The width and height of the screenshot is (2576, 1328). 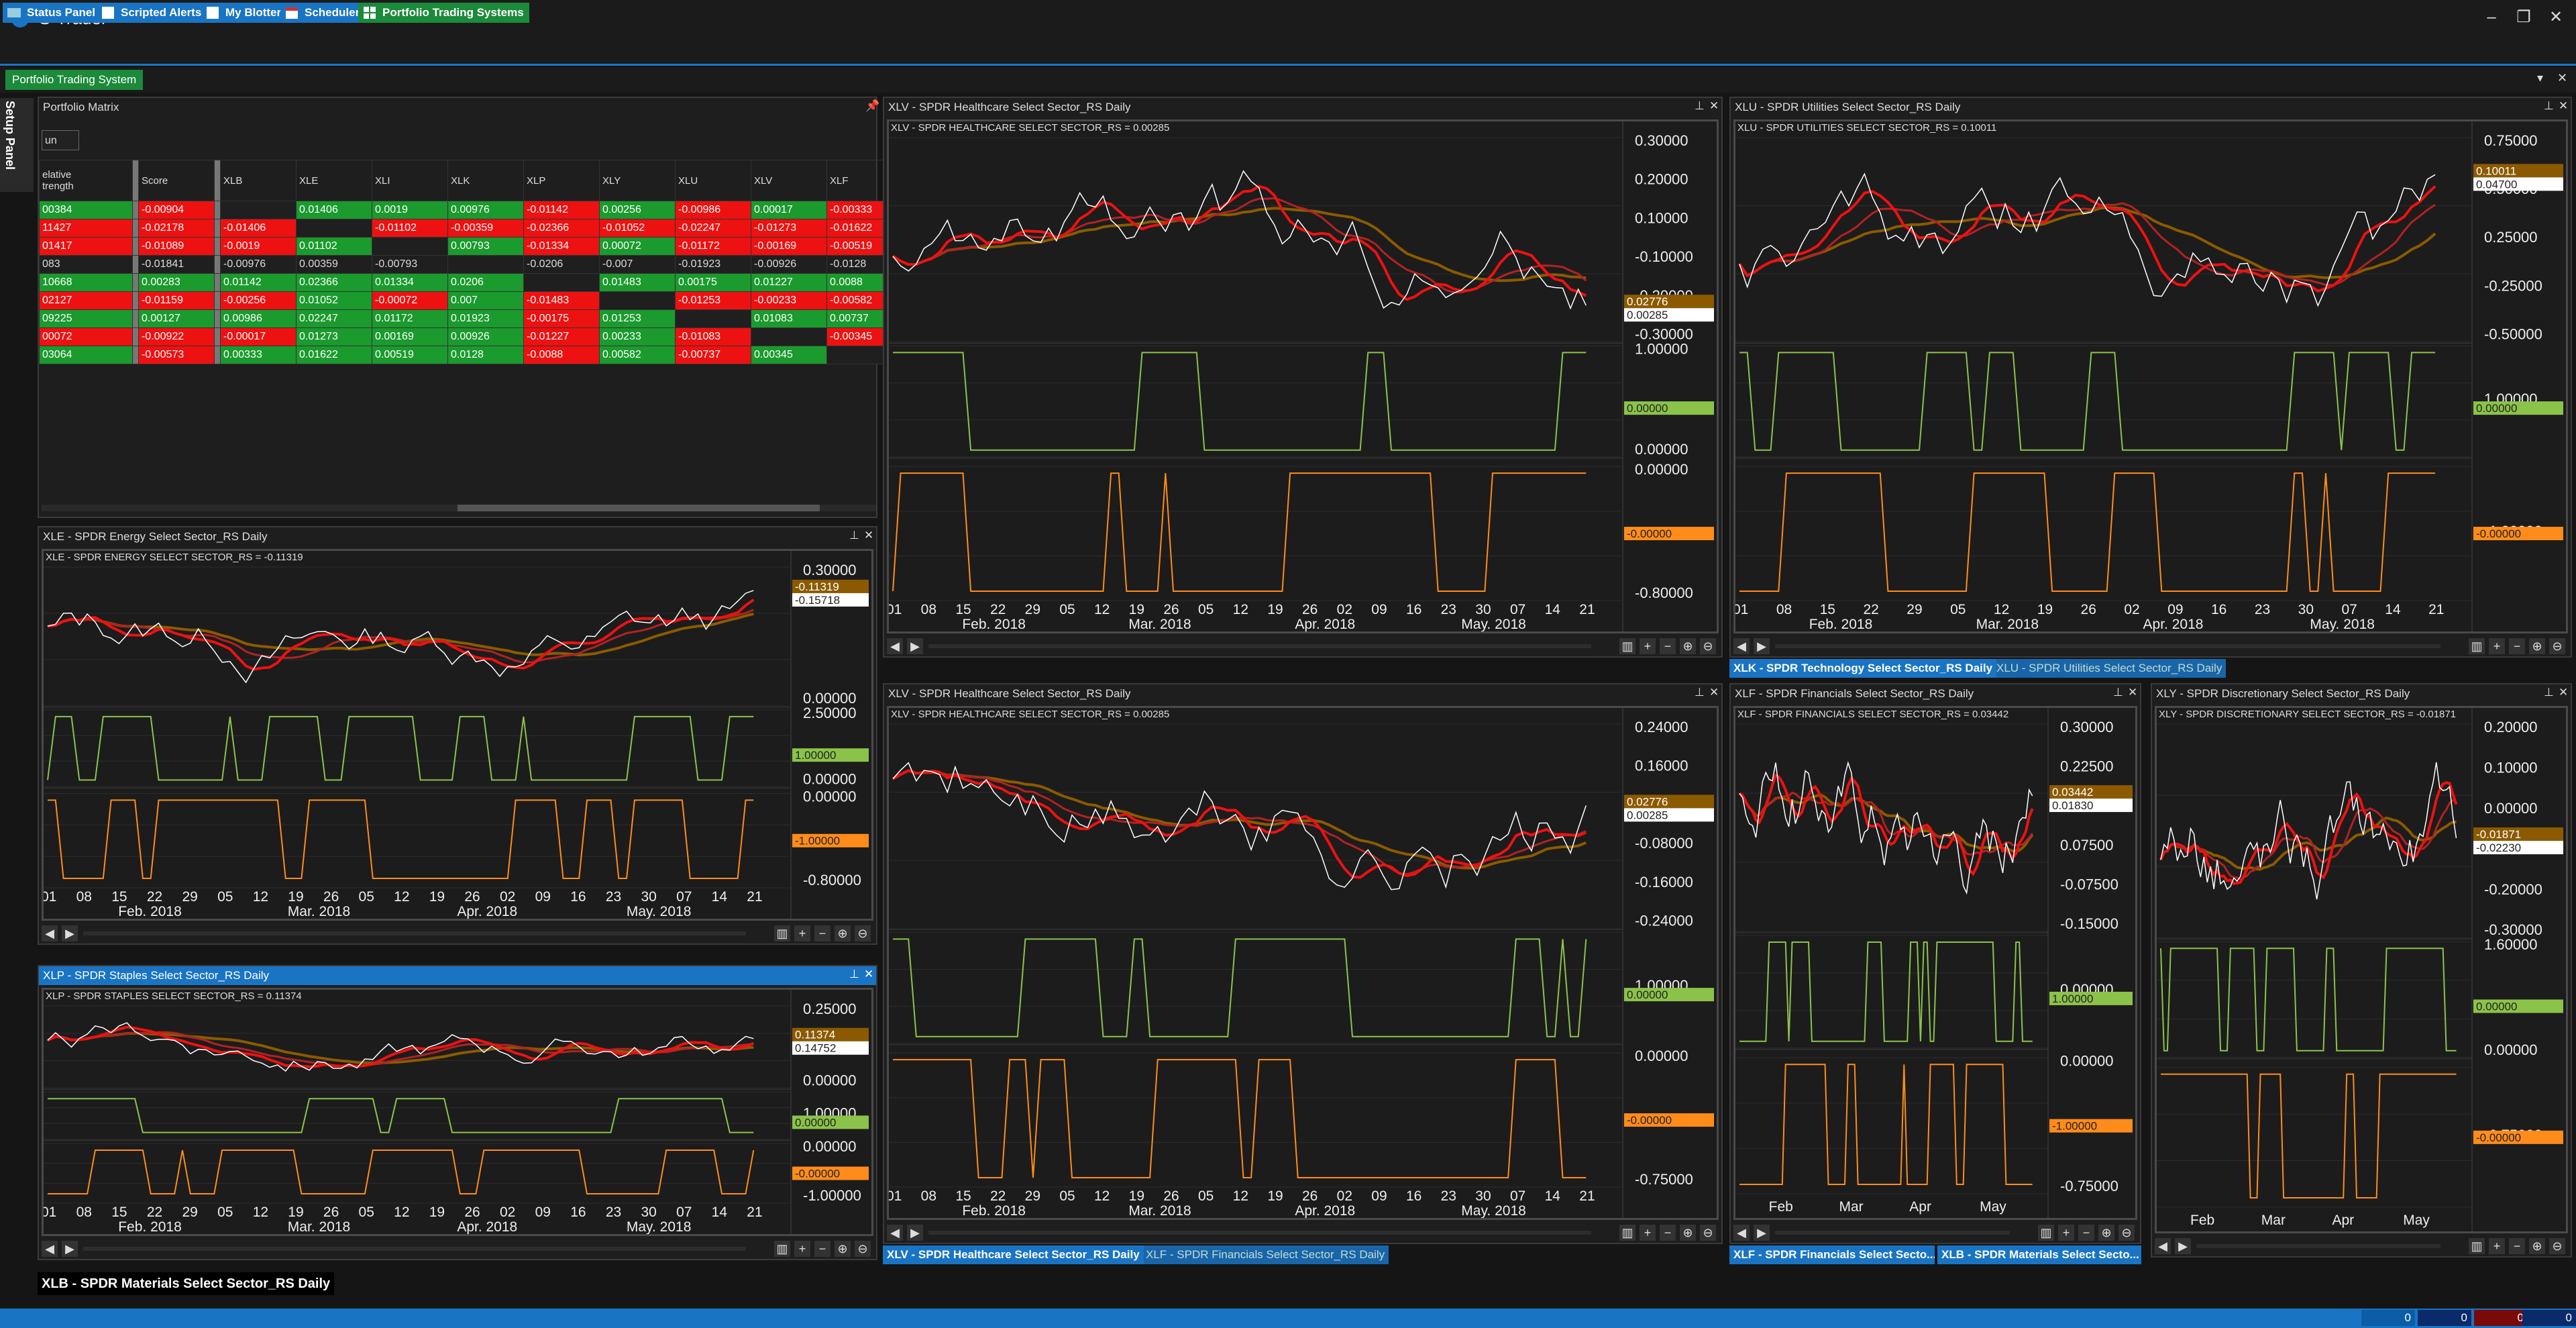 What do you see at coordinates (2540, 78) in the screenshot?
I see `dropdown-icon: ▾` at bounding box center [2540, 78].